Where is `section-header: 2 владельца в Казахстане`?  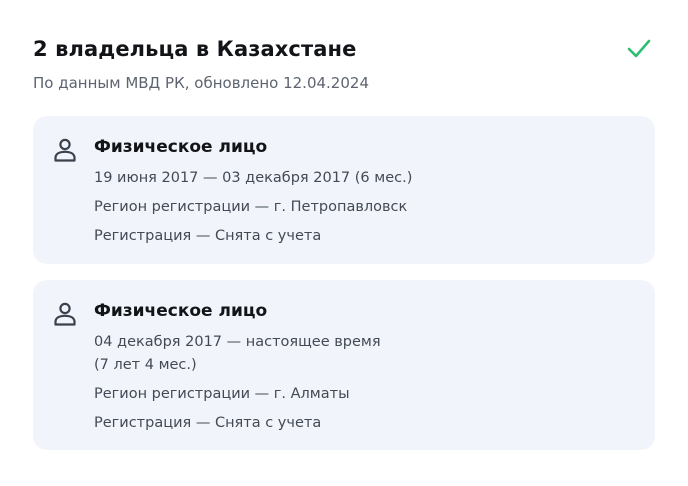
section-header: 2 владельца в Казахстане is located at coordinates (344, 49).